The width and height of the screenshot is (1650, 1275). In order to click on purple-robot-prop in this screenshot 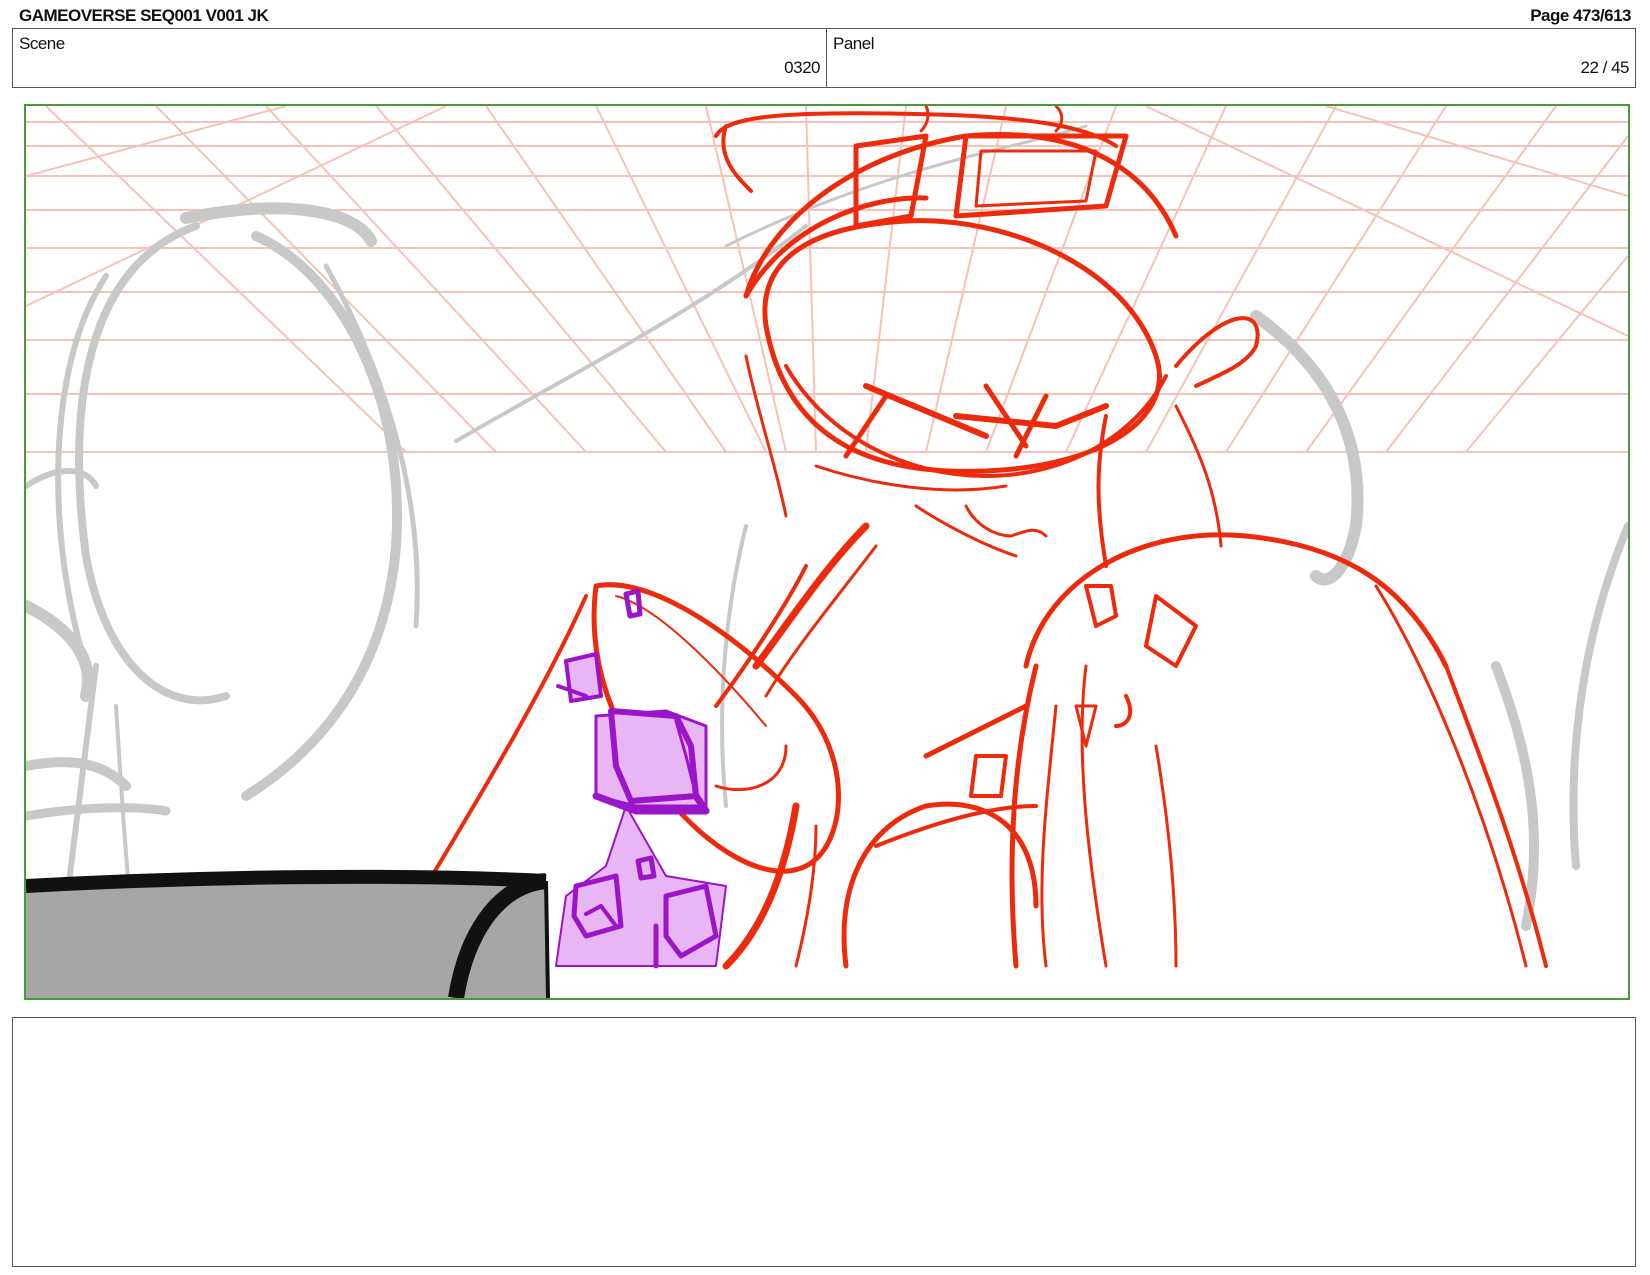, I will do `click(641, 778)`.